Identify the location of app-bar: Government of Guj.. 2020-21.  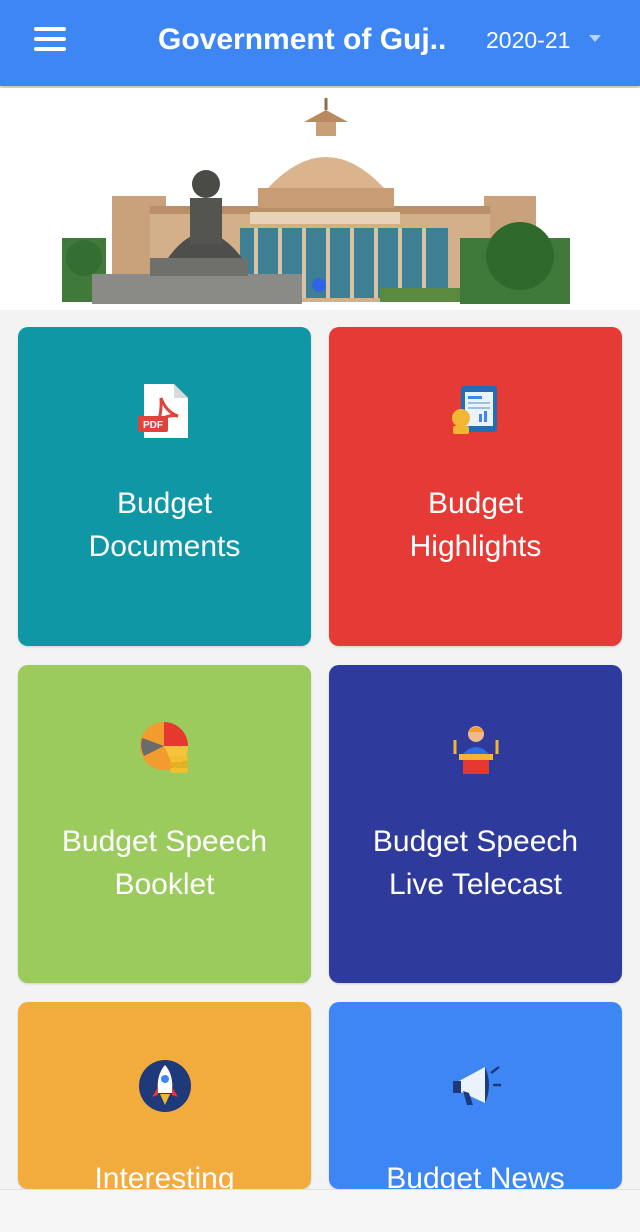
(320, 43).